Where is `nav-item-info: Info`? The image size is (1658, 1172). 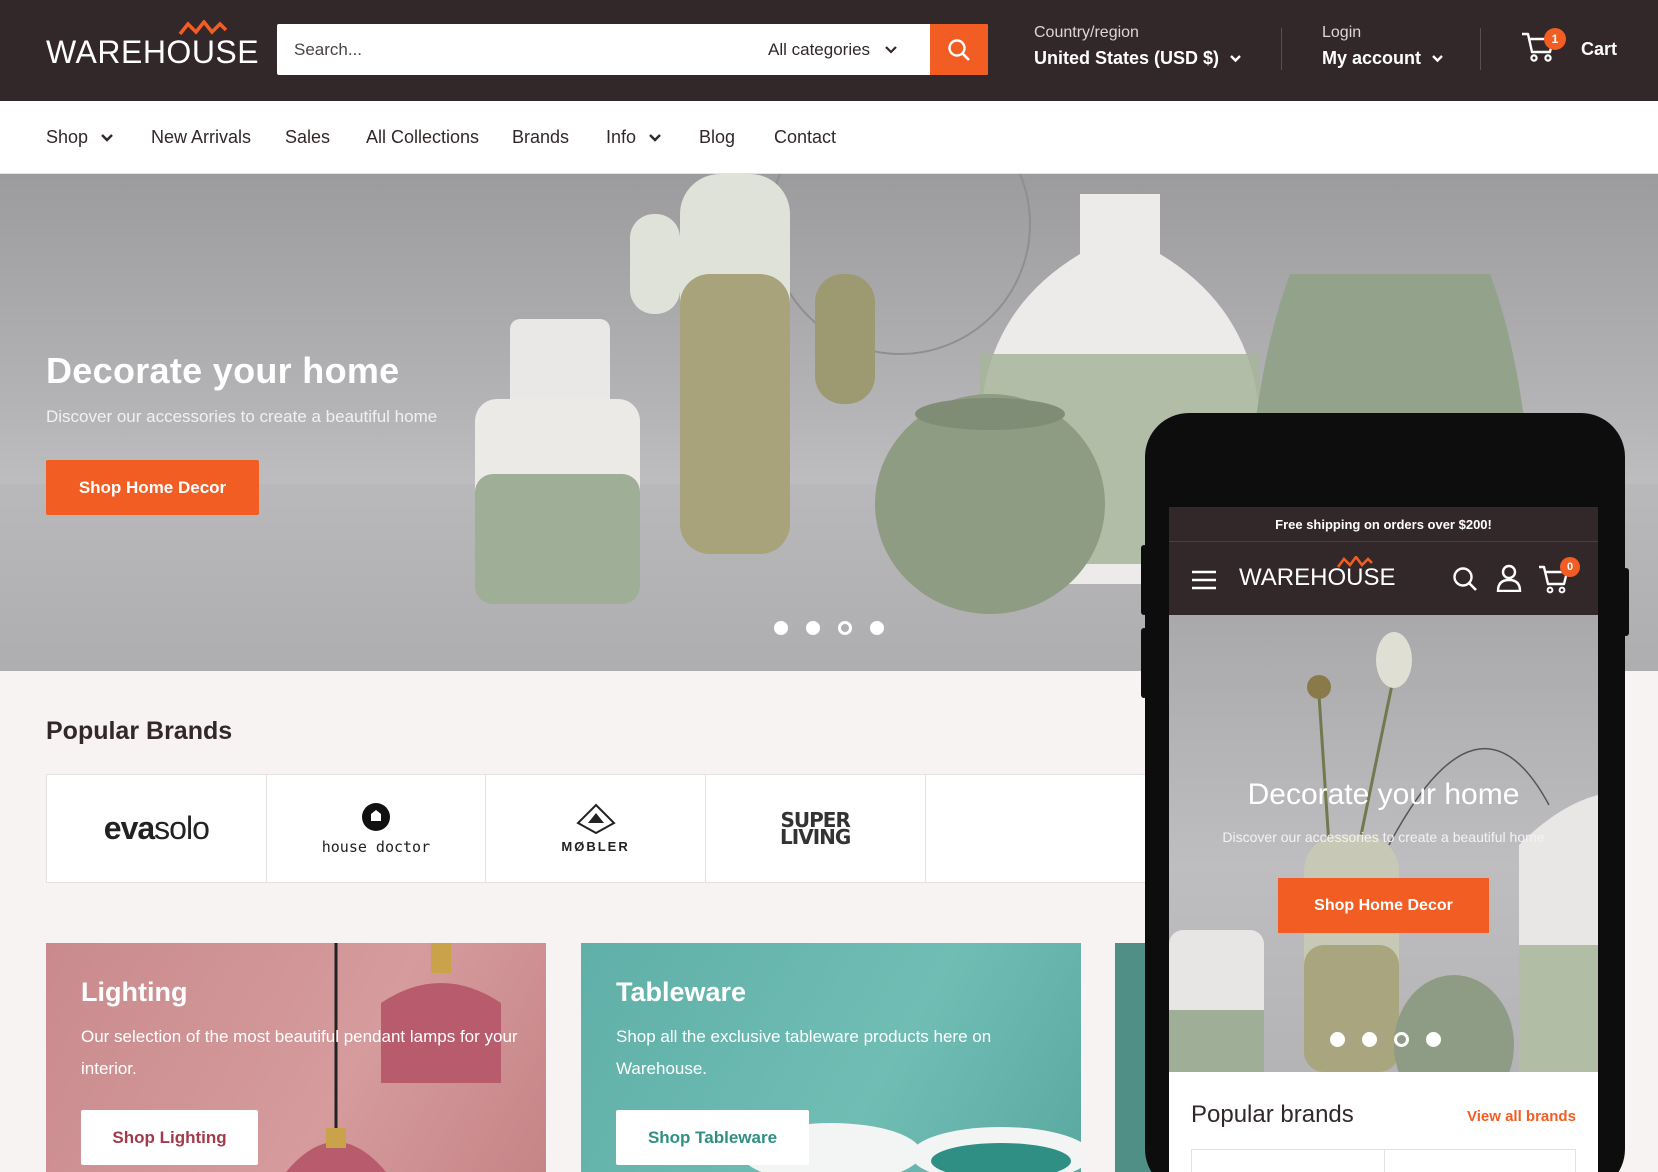
nav-item-info: Info is located at coordinates (634, 137).